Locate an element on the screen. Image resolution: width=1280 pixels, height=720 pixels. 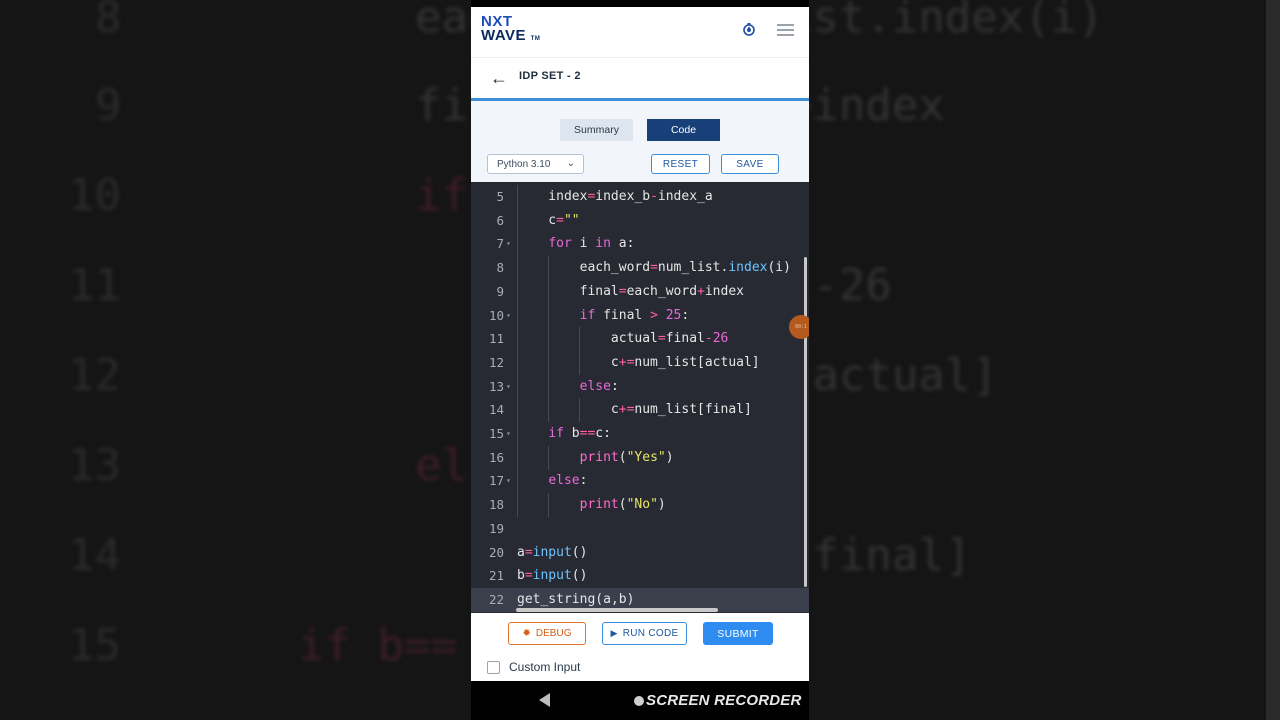
logo-text-wave: WAVE is located at coordinates (504, 35).